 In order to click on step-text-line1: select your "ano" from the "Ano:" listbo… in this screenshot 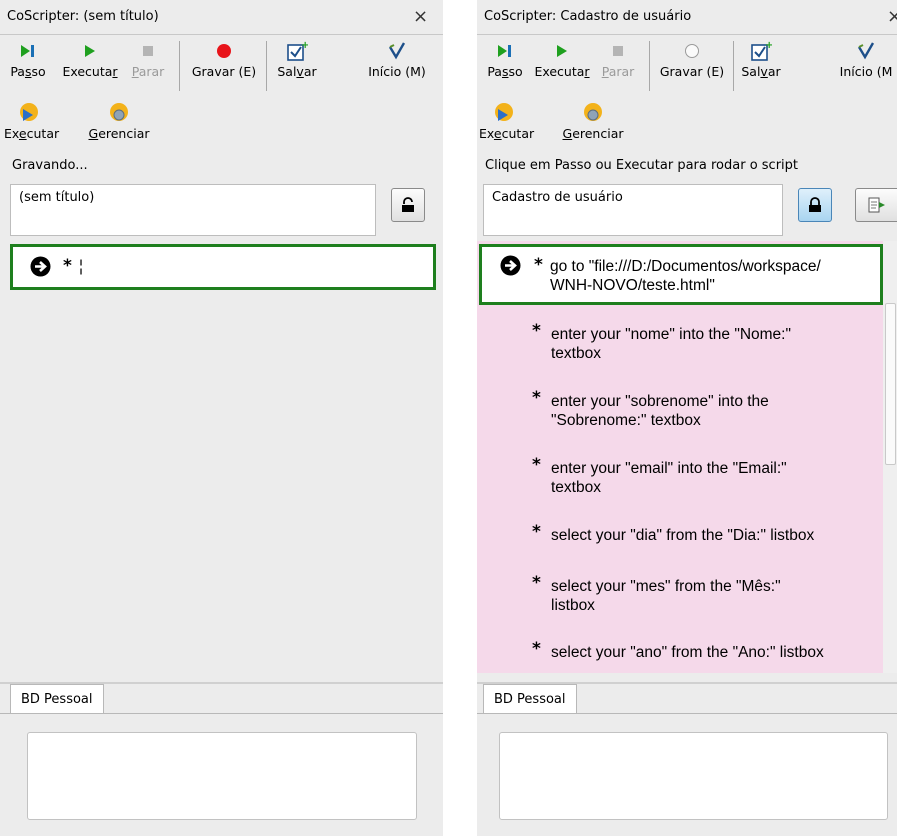, I will do `click(687, 653)`.